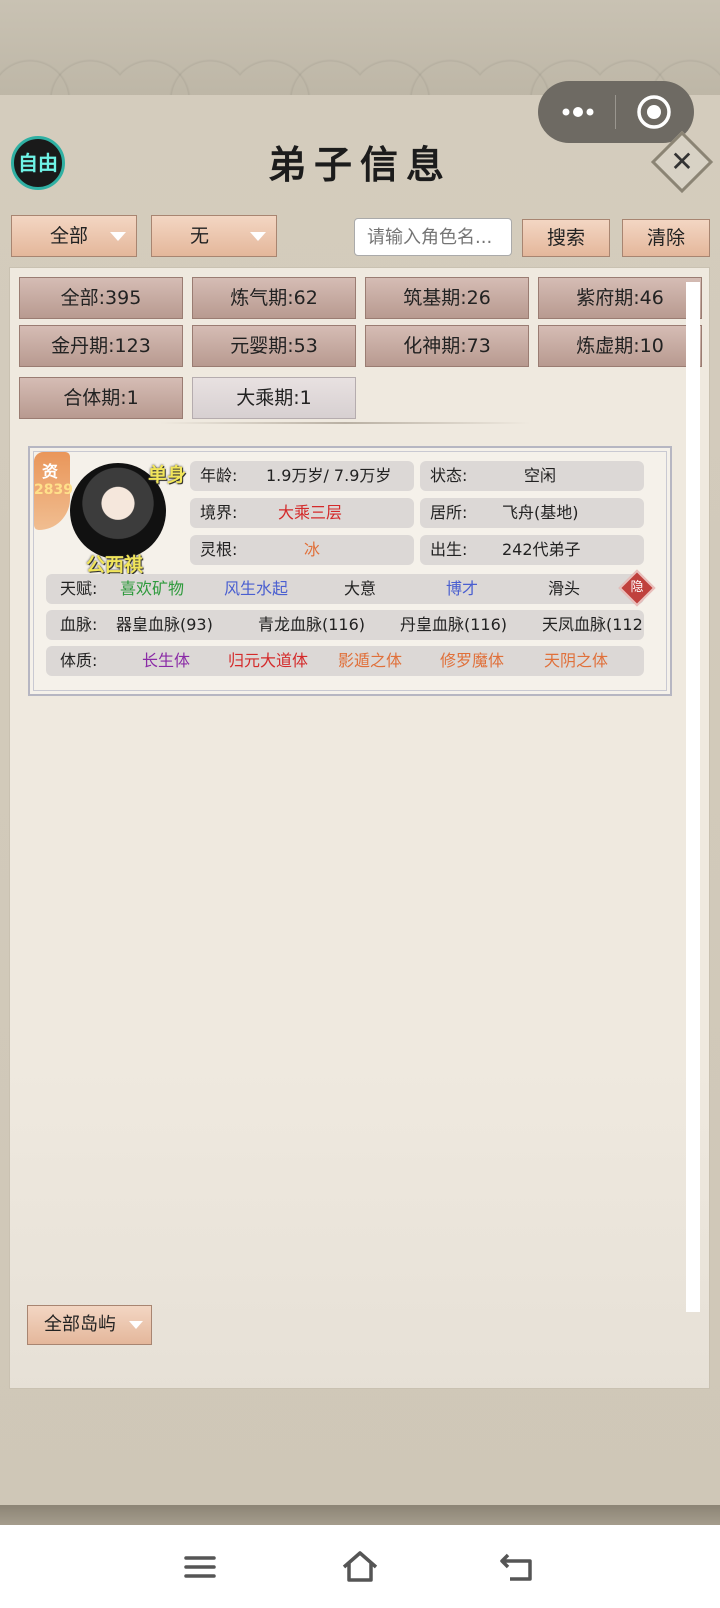 The height and width of the screenshot is (1608, 720). What do you see at coordinates (615, 112) in the screenshot?
I see `capsule-divider` at bounding box center [615, 112].